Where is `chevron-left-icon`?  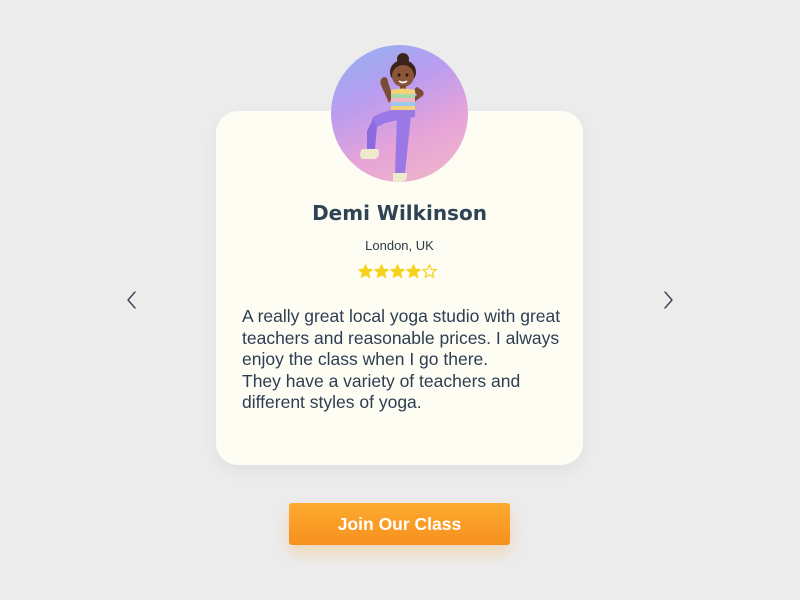
chevron-left-icon is located at coordinates (131, 300).